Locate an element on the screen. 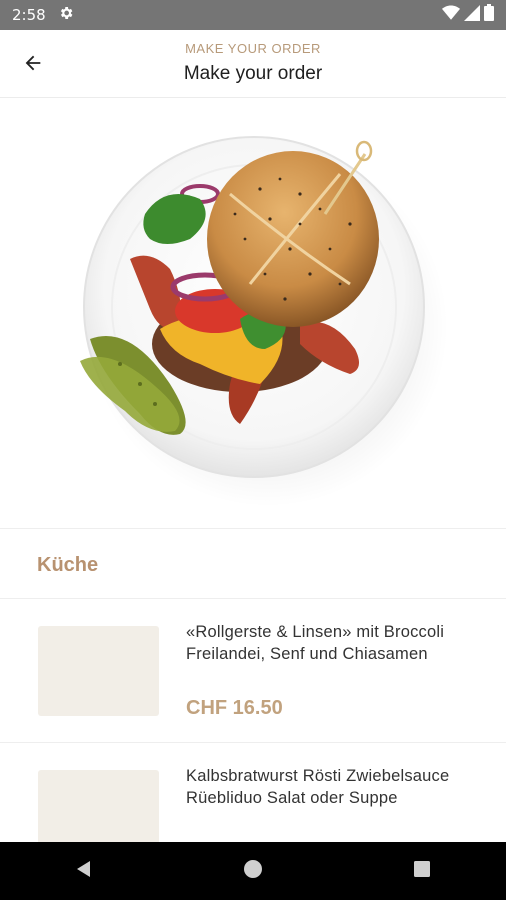  nav-recents-button is located at coordinates (422, 871).